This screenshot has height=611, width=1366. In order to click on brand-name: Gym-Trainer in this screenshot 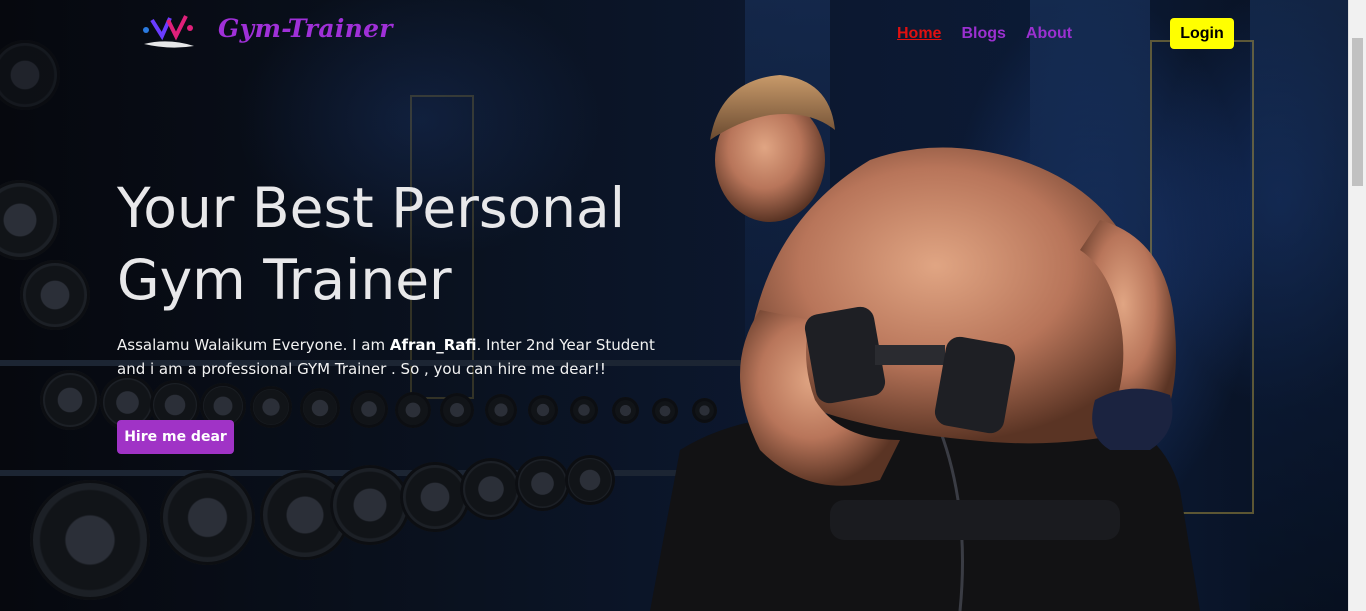, I will do `click(305, 28)`.